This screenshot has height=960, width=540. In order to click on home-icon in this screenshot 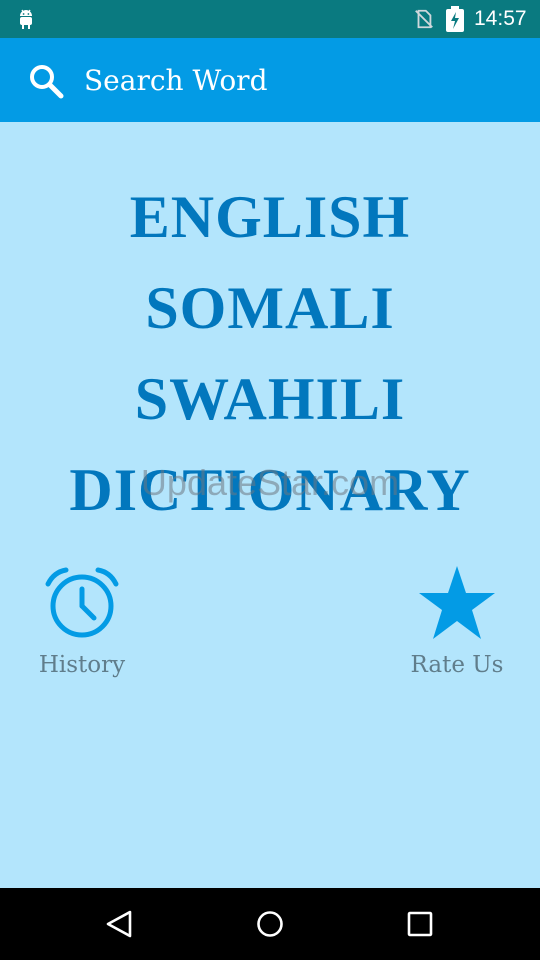, I will do `click(270, 924)`.